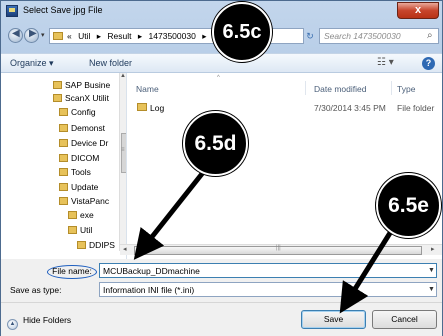 The width and height of the screenshot is (443, 336). What do you see at coordinates (85, 187) in the screenshot?
I see `tree-item-label: Update` at bounding box center [85, 187].